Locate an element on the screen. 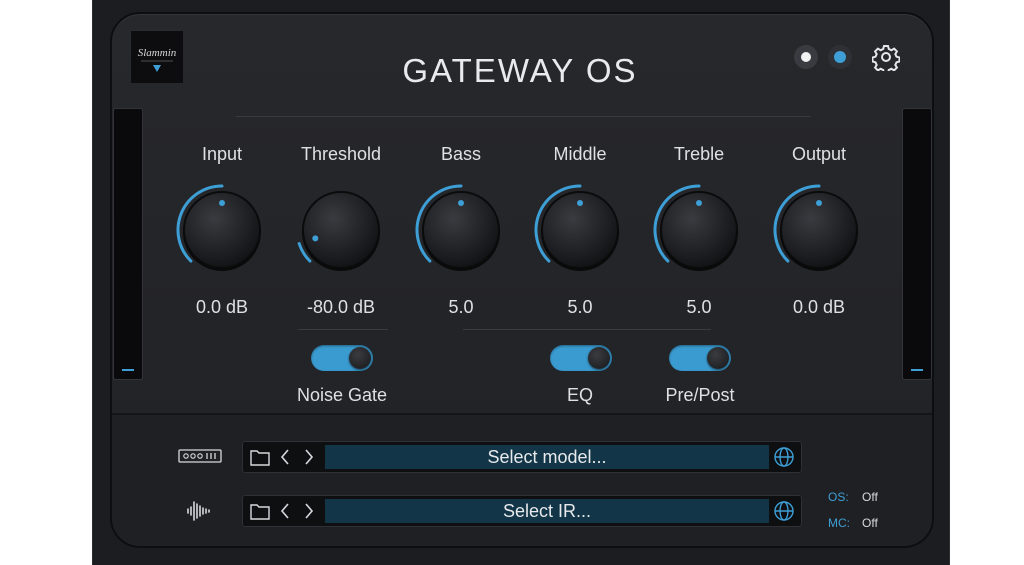 This screenshot has width=1024, height=565. os-status: OS: Off is located at coordinates (853, 497).